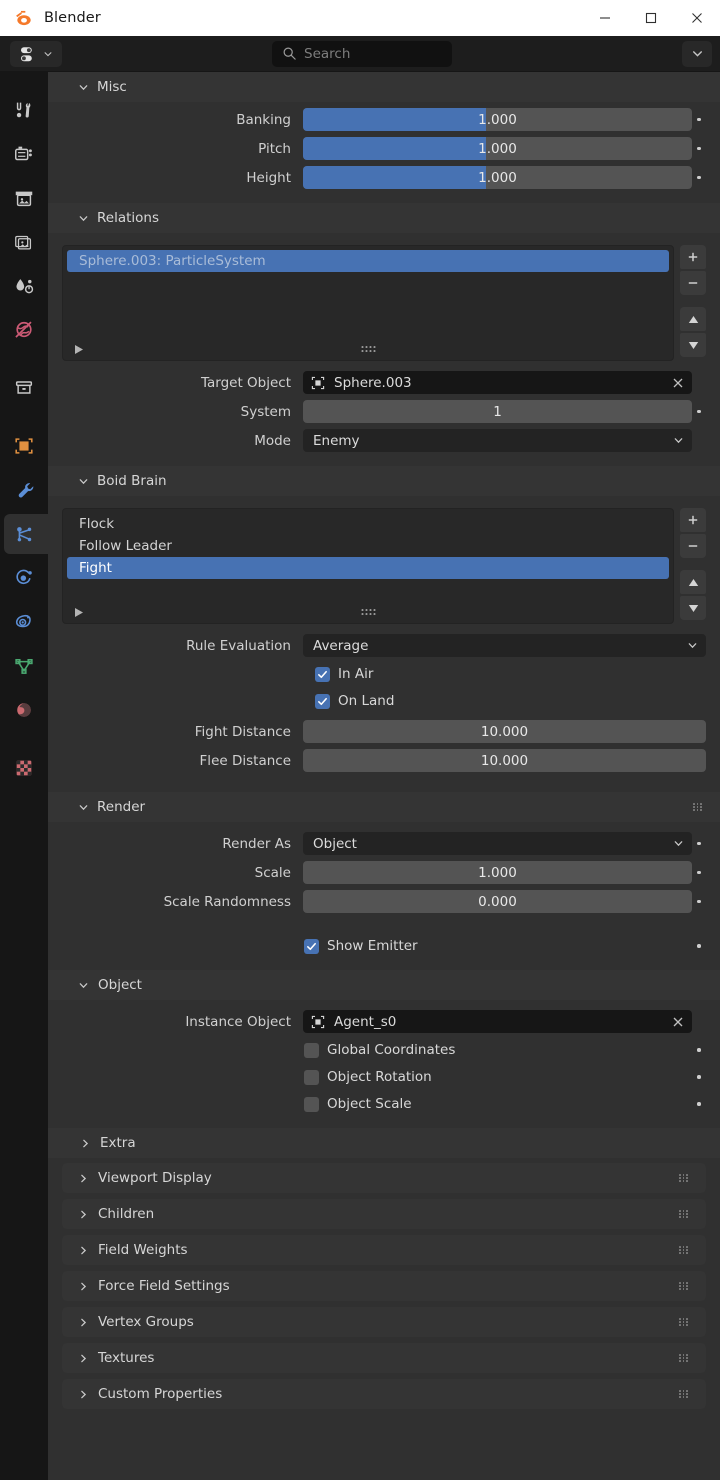 The image size is (720, 1480). I want to click on tab-particles, so click(24, 534).